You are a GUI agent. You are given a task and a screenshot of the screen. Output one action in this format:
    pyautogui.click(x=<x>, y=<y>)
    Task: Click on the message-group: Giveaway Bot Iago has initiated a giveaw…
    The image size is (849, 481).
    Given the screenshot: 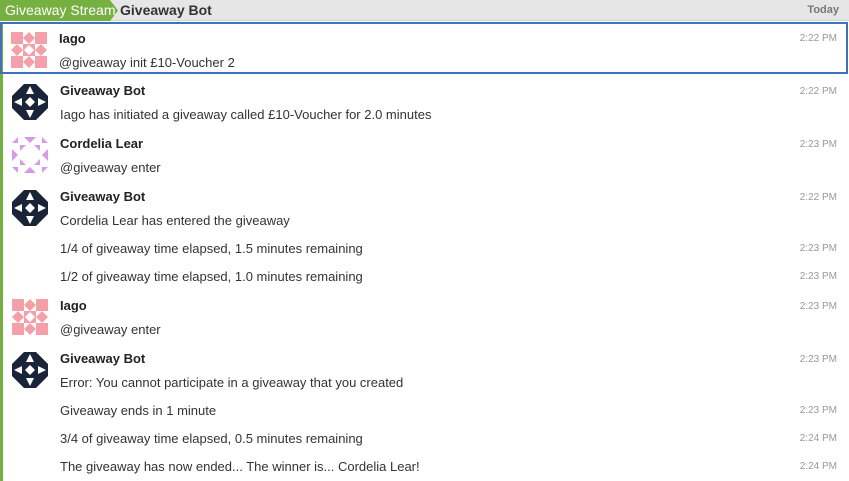 What is the action you would take?
    pyautogui.click(x=424, y=102)
    